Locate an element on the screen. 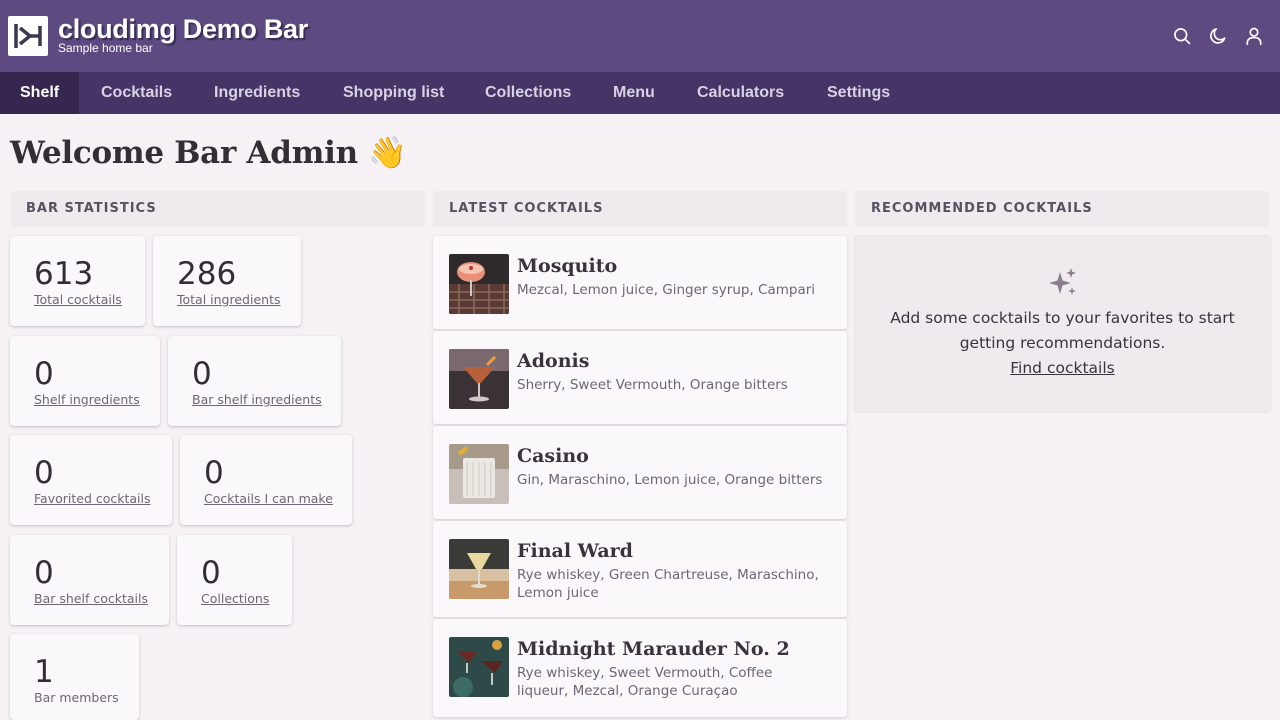 This screenshot has width=1280, height=720. bar-subtitle: Sample home bar is located at coordinates (105, 48).